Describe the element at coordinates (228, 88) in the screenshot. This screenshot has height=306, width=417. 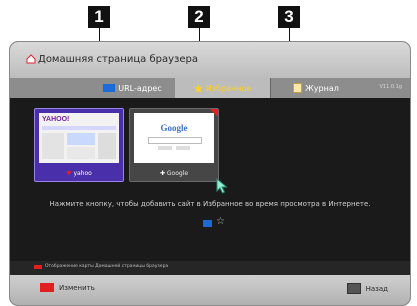
I see `tab-favorites-label: Избранное` at that location.